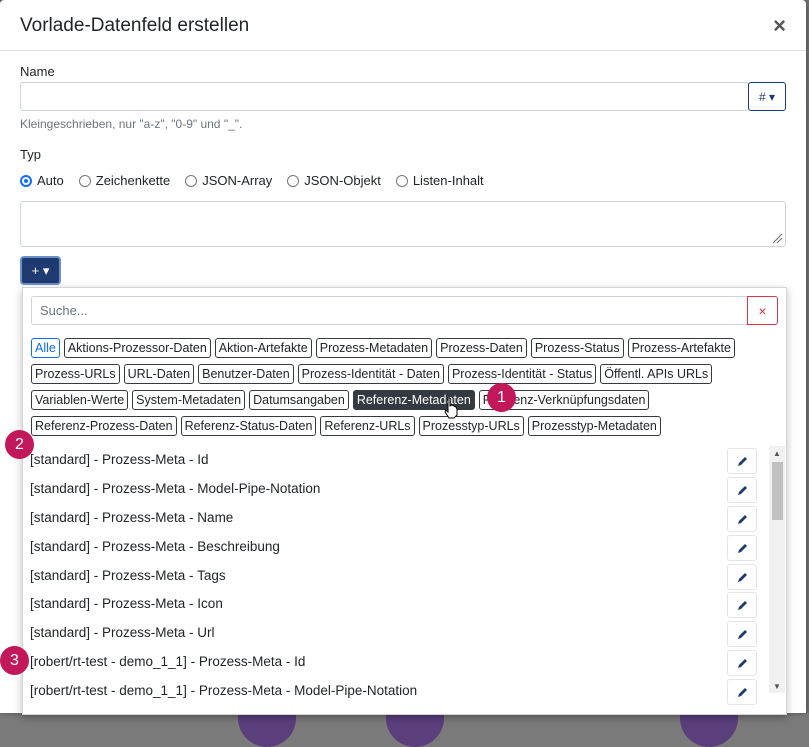 The height and width of the screenshot is (747, 809). Describe the element at coordinates (26, 180) in the screenshot. I see `radio-checked-icon` at that location.